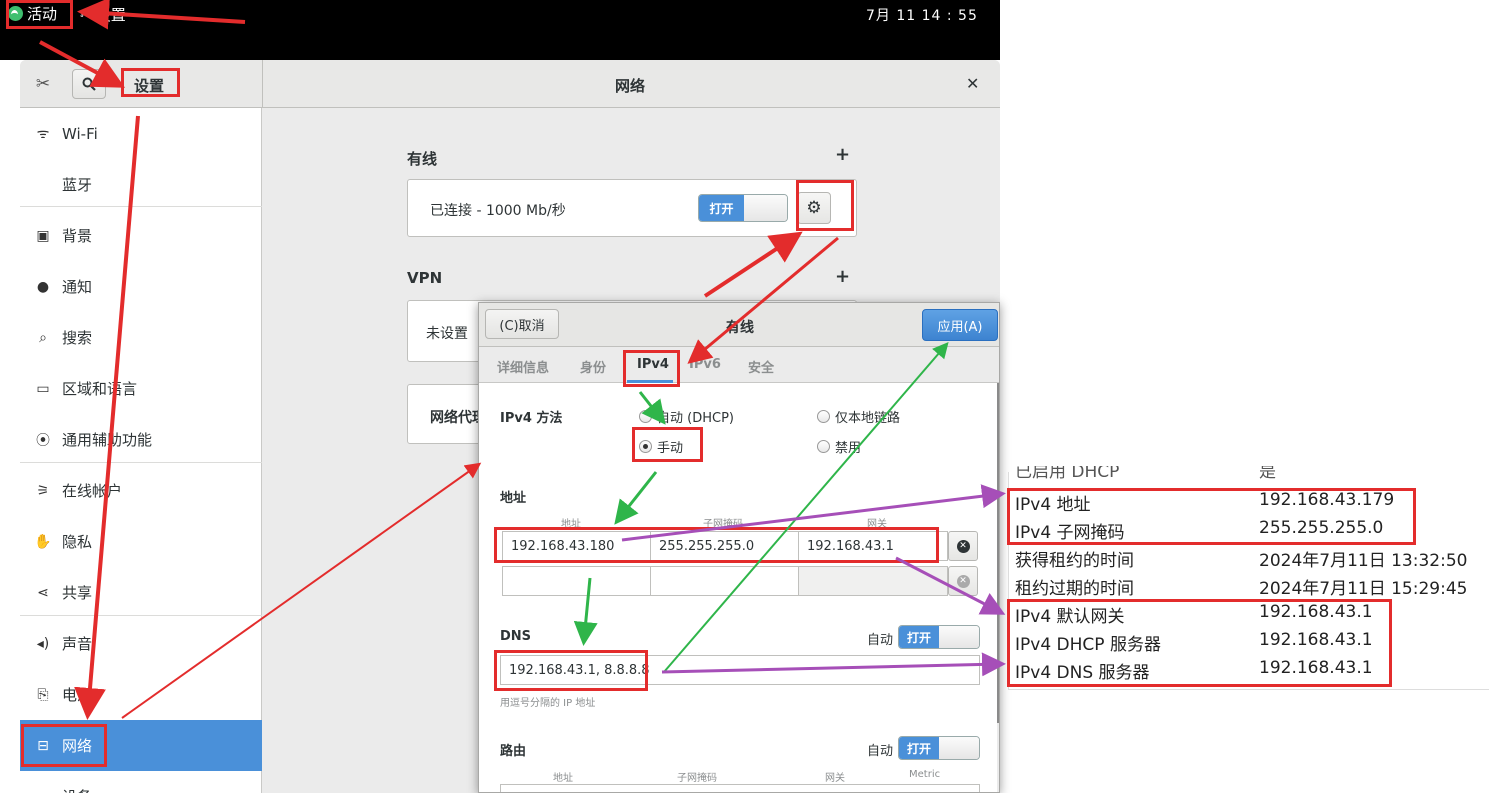  Describe the element at coordinates (705, 364) in the screenshot. I see `tab-ipv6: IPv6` at that location.